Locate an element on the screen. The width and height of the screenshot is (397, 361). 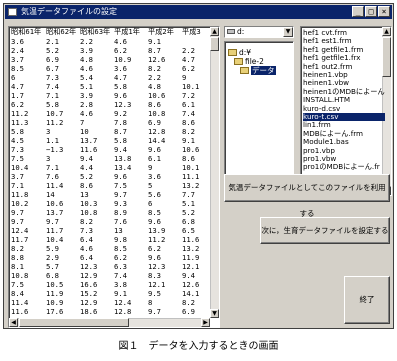
folder-item-data: データ is located at coordinates (258, 70).